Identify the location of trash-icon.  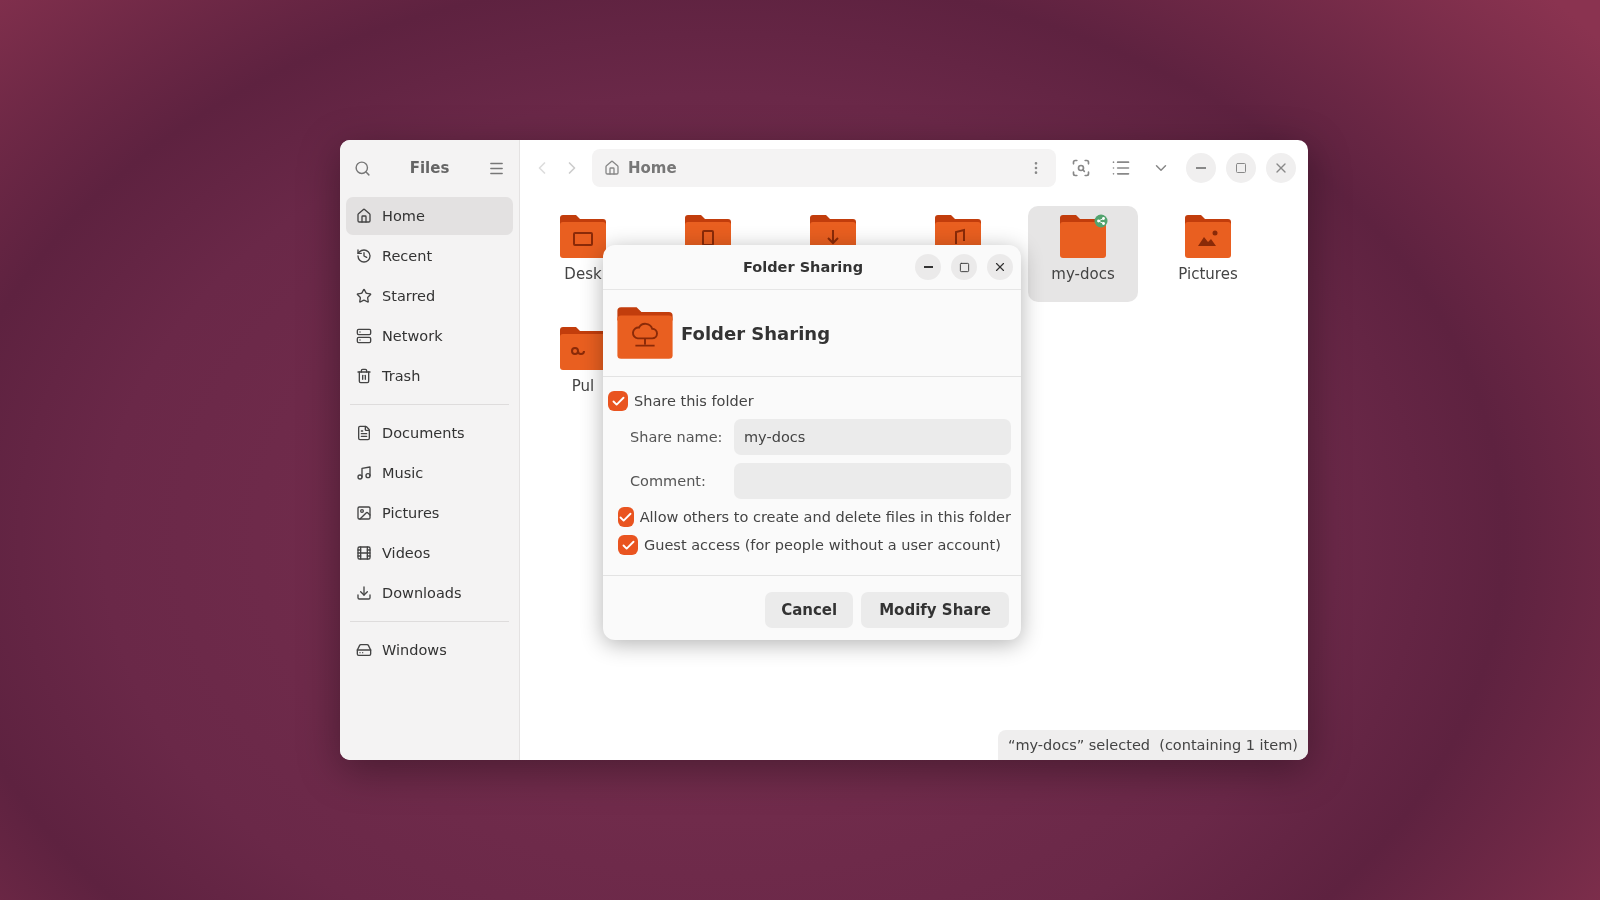
(364, 376).